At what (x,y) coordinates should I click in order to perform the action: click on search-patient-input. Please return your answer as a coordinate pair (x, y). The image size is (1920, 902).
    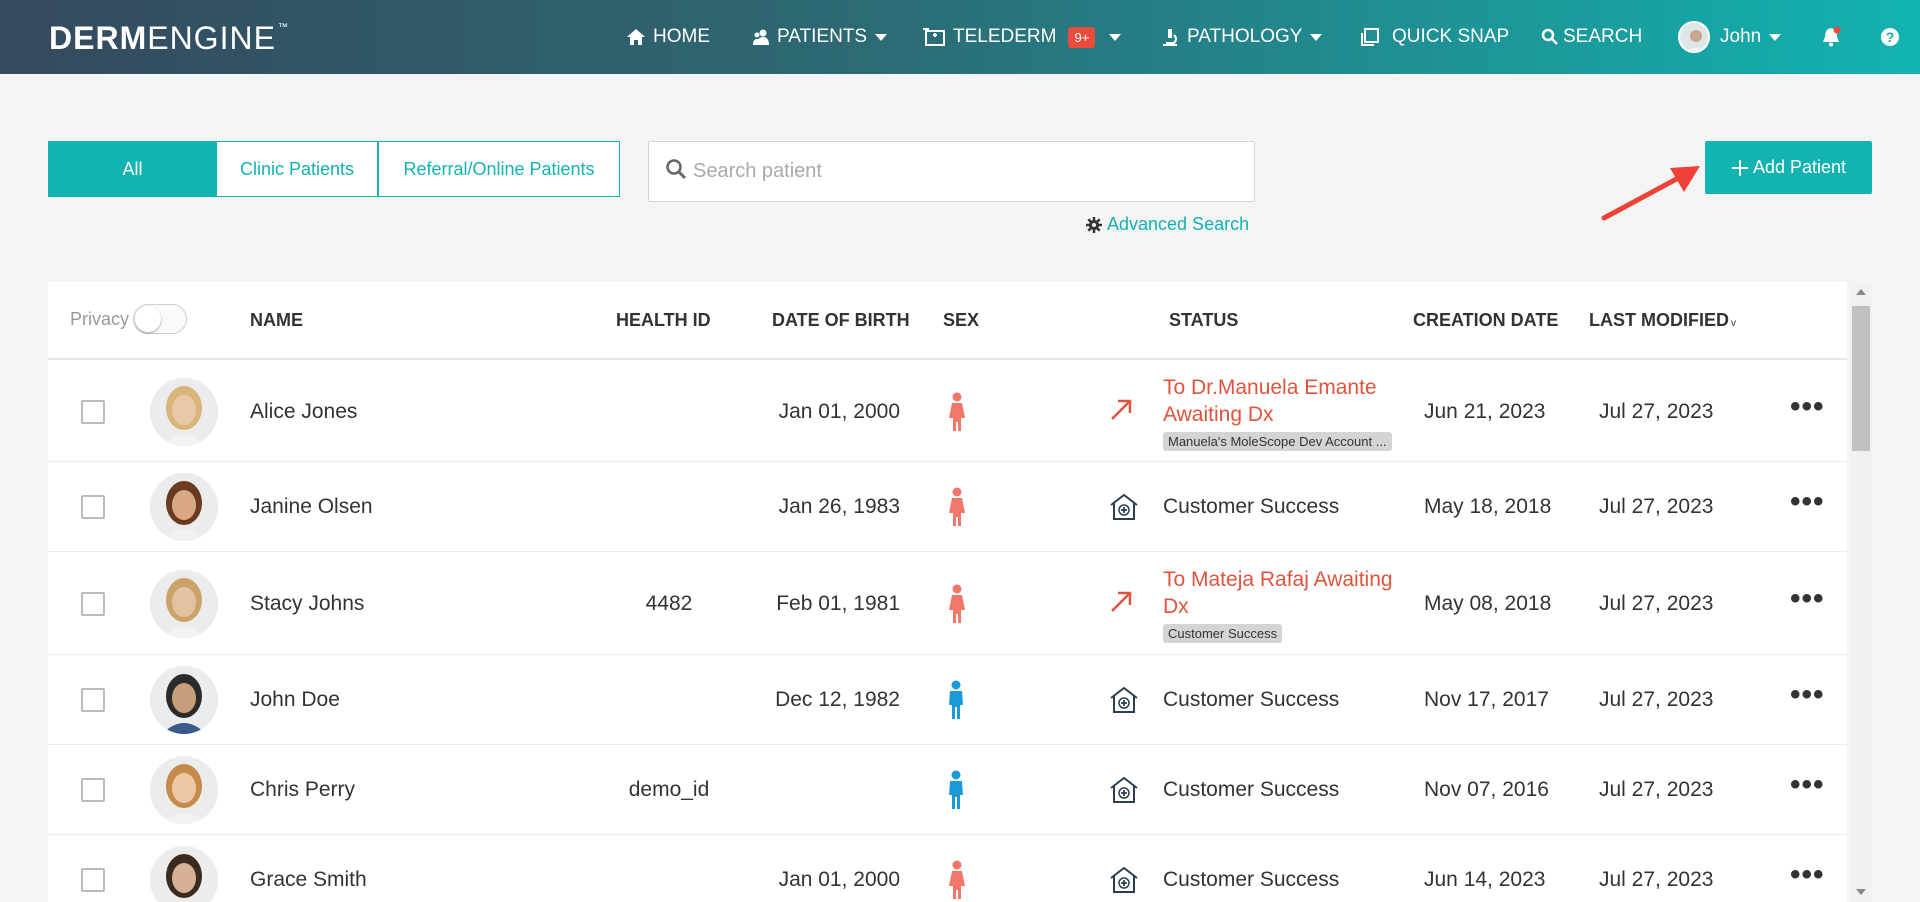
    Looking at the image, I should click on (963, 171).